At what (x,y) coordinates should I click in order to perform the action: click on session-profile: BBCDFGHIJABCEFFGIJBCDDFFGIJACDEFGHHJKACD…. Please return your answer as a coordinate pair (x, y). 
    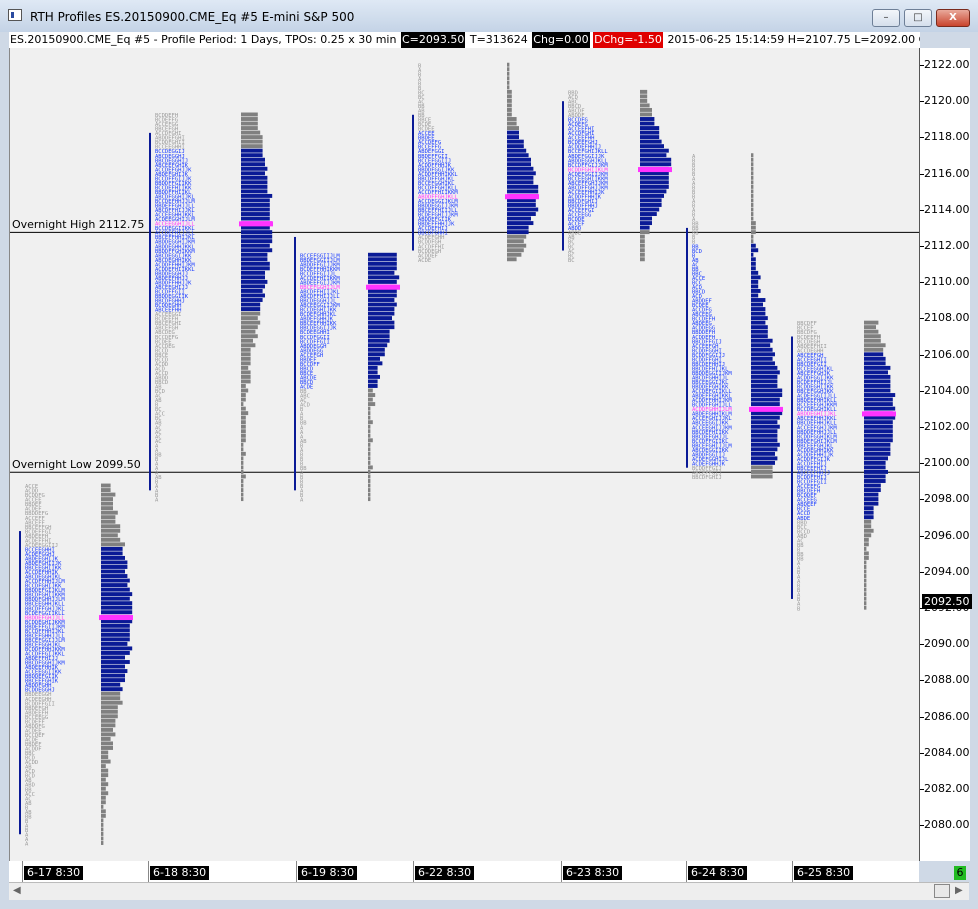
    Looking at the image, I should click on (734, 317).